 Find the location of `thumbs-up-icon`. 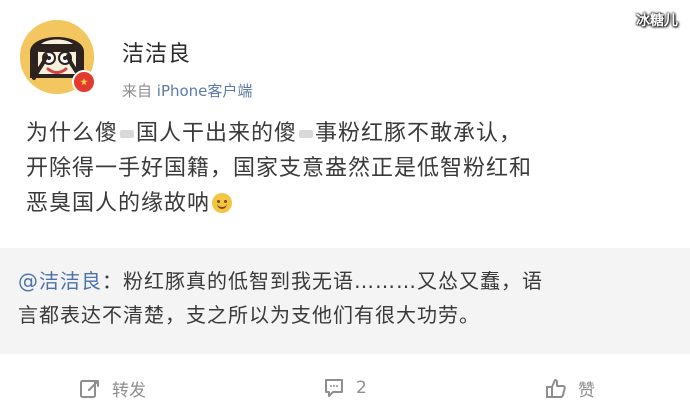

thumbs-up-icon is located at coordinates (556, 388).